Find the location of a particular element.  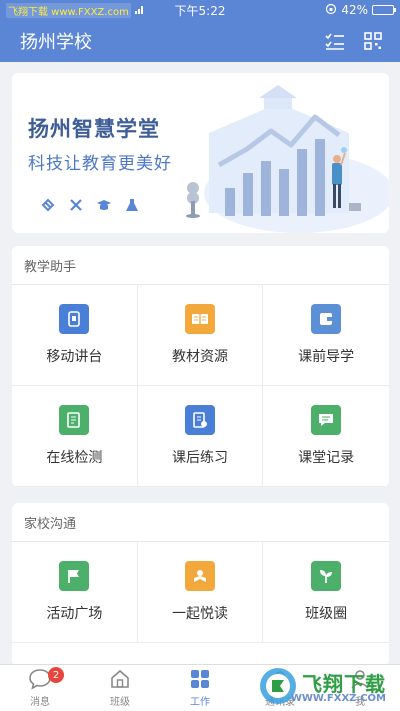

wallet-book-icon is located at coordinates (326, 319).